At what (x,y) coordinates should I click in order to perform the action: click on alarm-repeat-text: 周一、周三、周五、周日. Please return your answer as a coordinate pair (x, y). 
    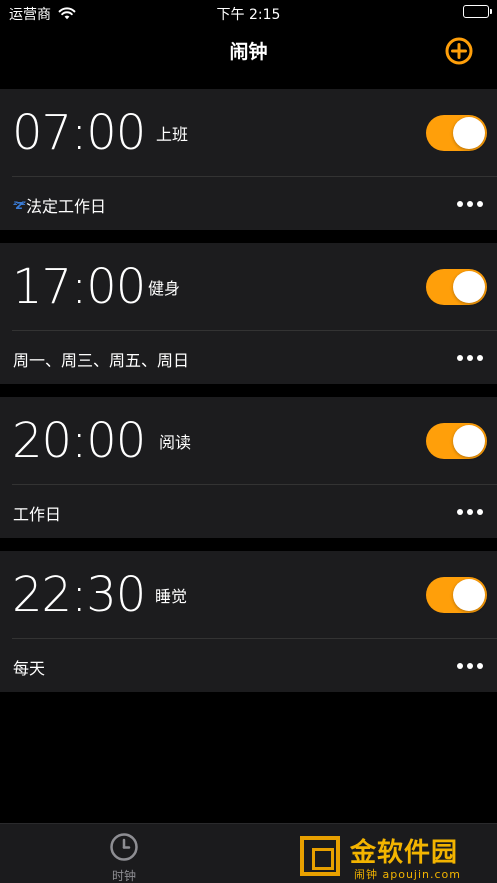
    Looking at the image, I should click on (101, 360).